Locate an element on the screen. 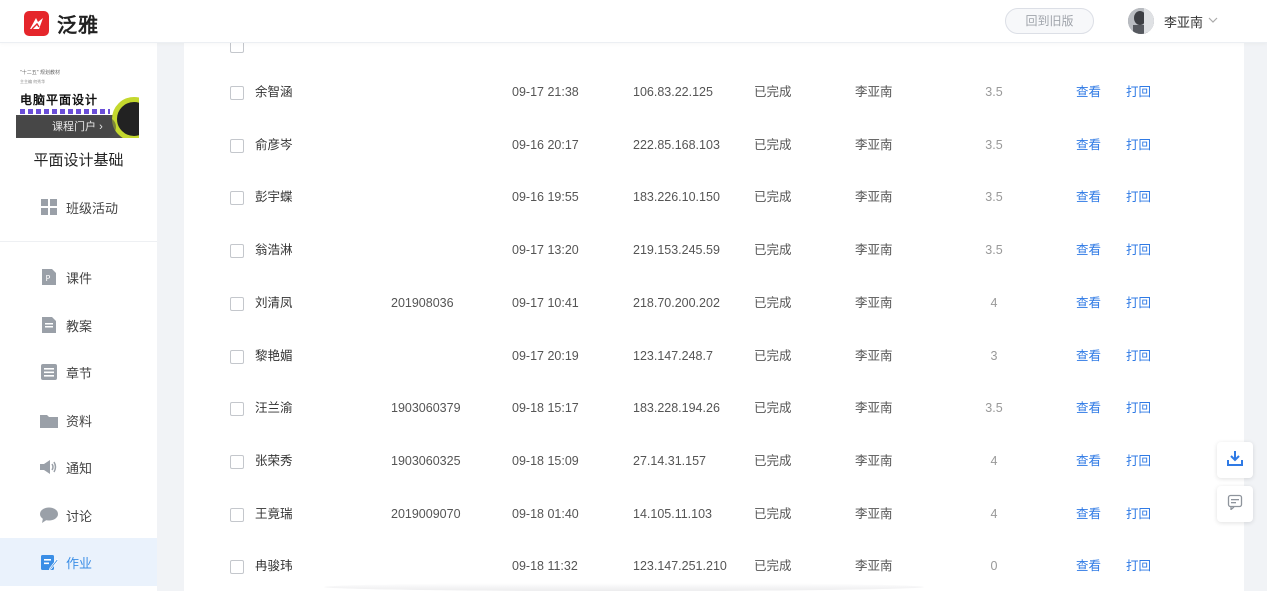 This screenshot has height=591, width=1267. table-row: 余智涵 09-17 21:38 106.83.22.125 已完成 李亚南 3.5 查看 打回 is located at coordinates (714, 92).